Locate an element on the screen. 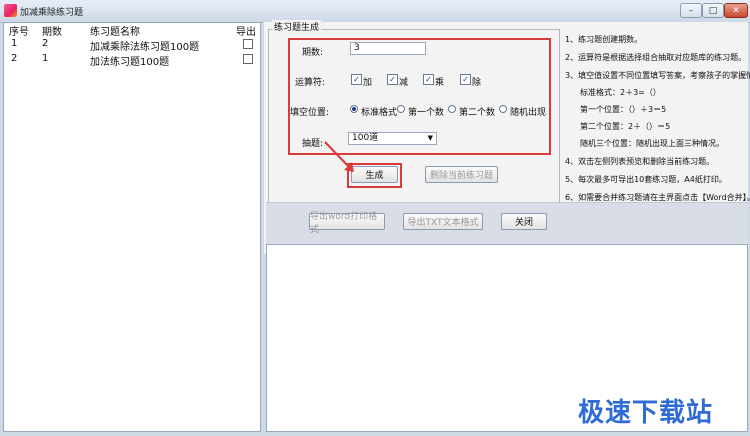 The width and height of the screenshot is (750, 436). row-1-name: 加减乘除法练习题100题 is located at coordinates (144, 45).